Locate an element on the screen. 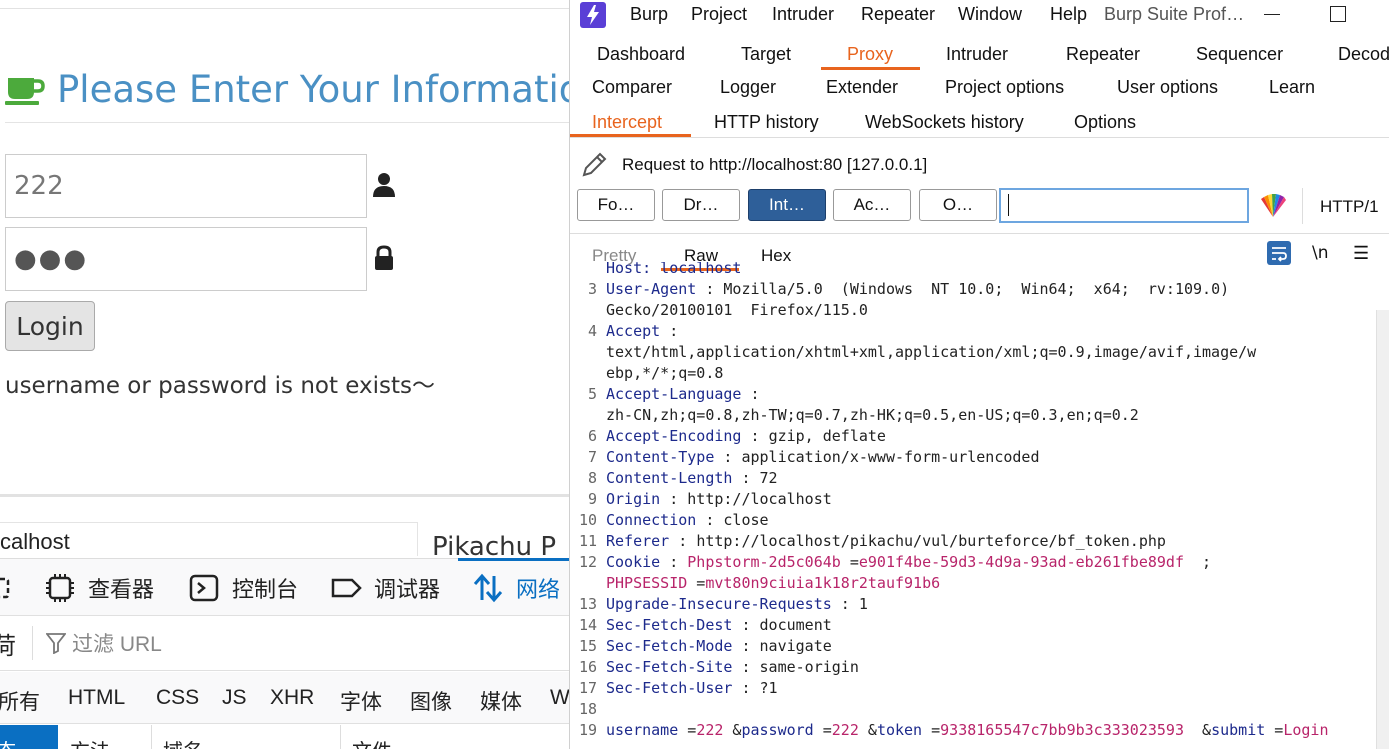 Image resolution: width=1389 pixels, height=749 pixels. type-js: JS is located at coordinates (234, 698).